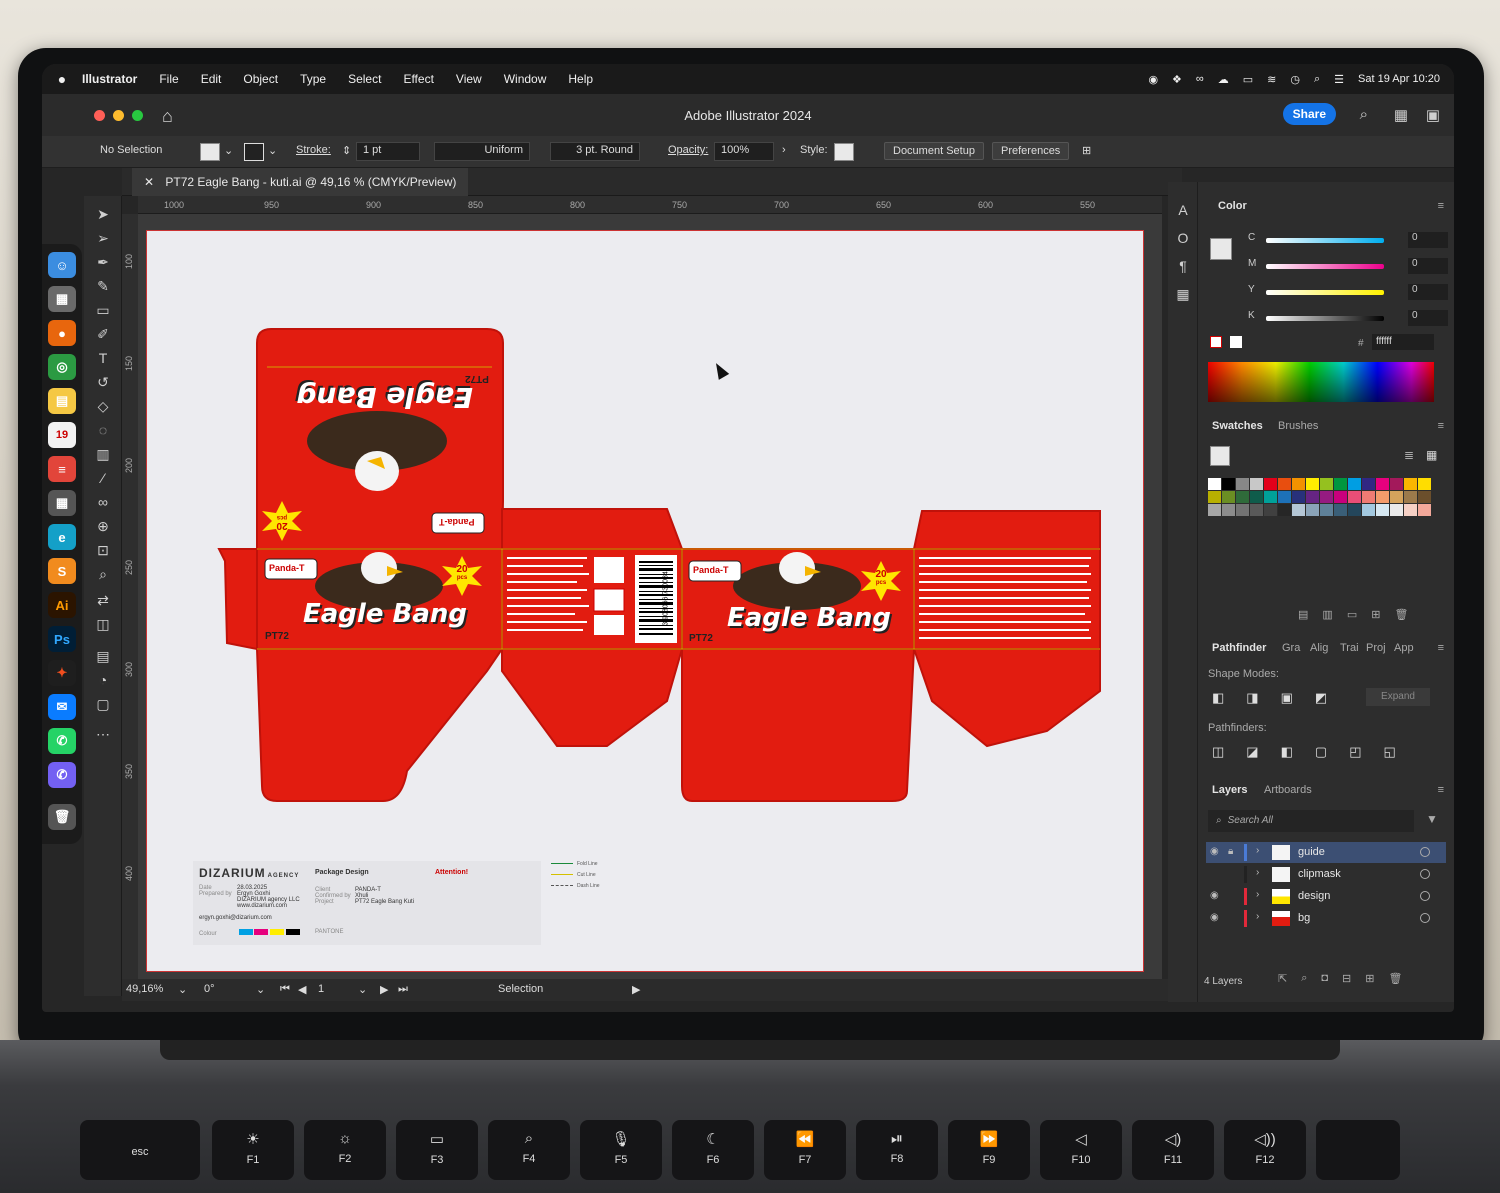 The height and width of the screenshot is (1193, 1500). Describe the element at coordinates (1232, 206) in the screenshot. I see `color-panel-title: Color` at that location.